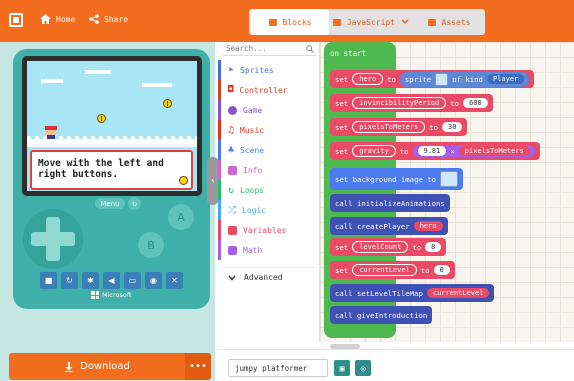  What do you see at coordinates (431, 22) in the screenshot?
I see `assets-icon` at bounding box center [431, 22].